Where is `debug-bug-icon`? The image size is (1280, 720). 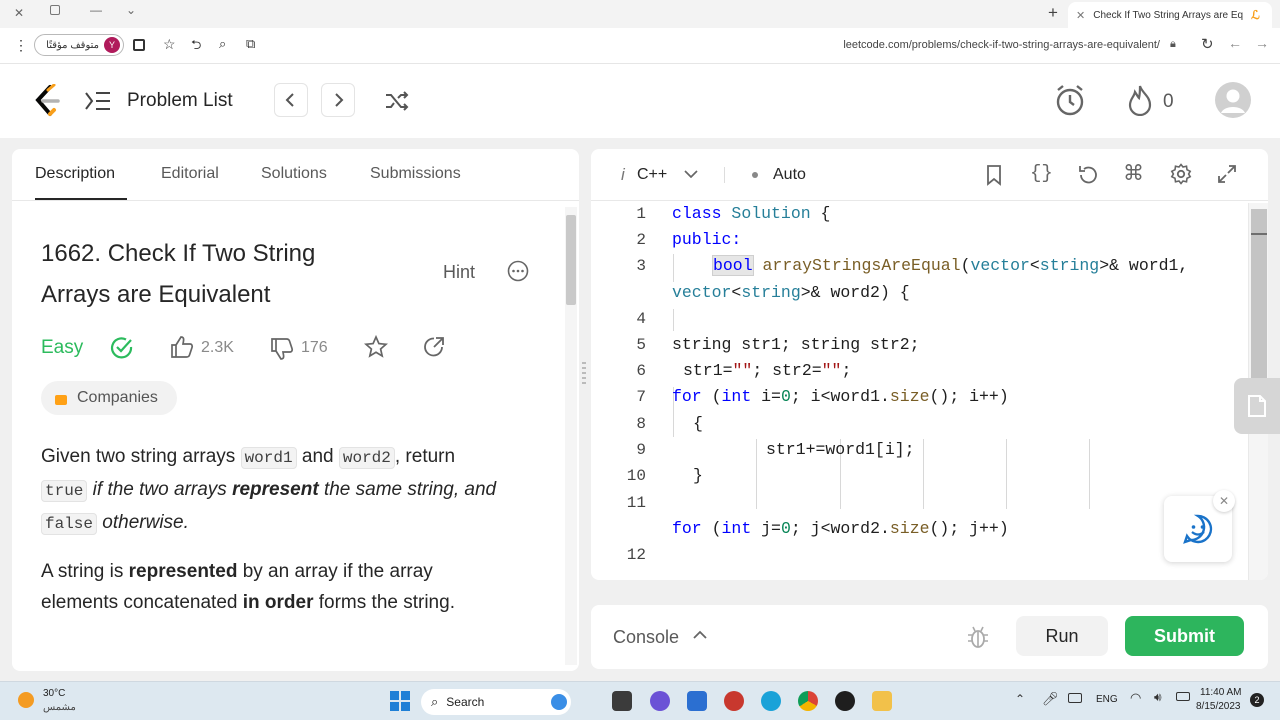 debug-bug-icon is located at coordinates (978, 637).